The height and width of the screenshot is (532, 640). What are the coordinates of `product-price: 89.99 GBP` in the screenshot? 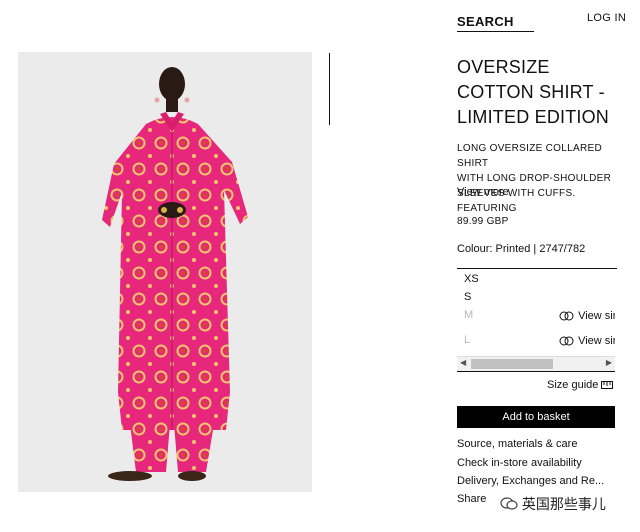 It's located at (483, 221).